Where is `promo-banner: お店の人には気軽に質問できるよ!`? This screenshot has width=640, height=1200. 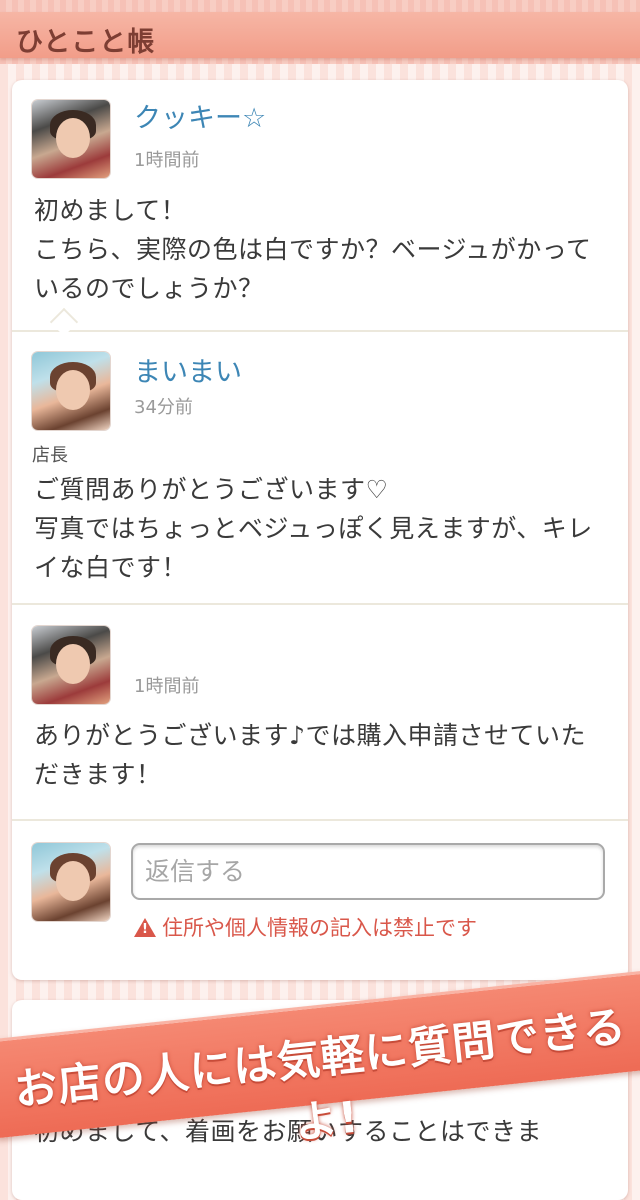
promo-banner: お店の人には気軽に質問できるよ! is located at coordinates (320, 1059).